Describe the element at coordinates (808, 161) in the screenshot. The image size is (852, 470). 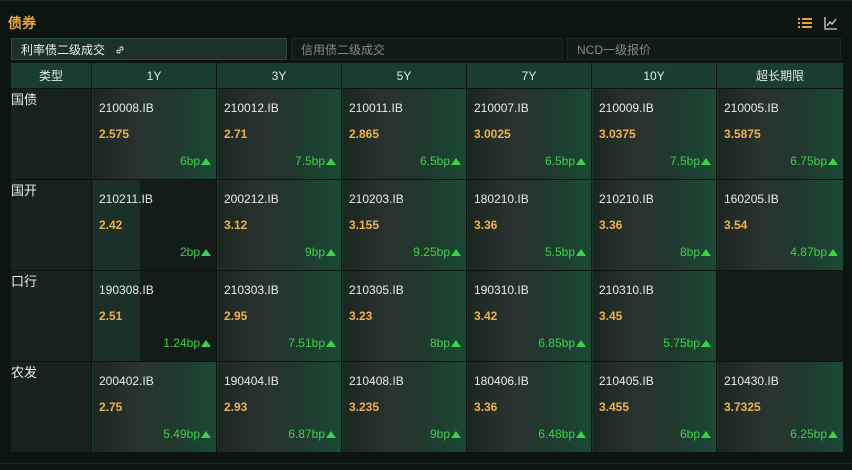
I see `bp-value: 6.75bp` at that location.